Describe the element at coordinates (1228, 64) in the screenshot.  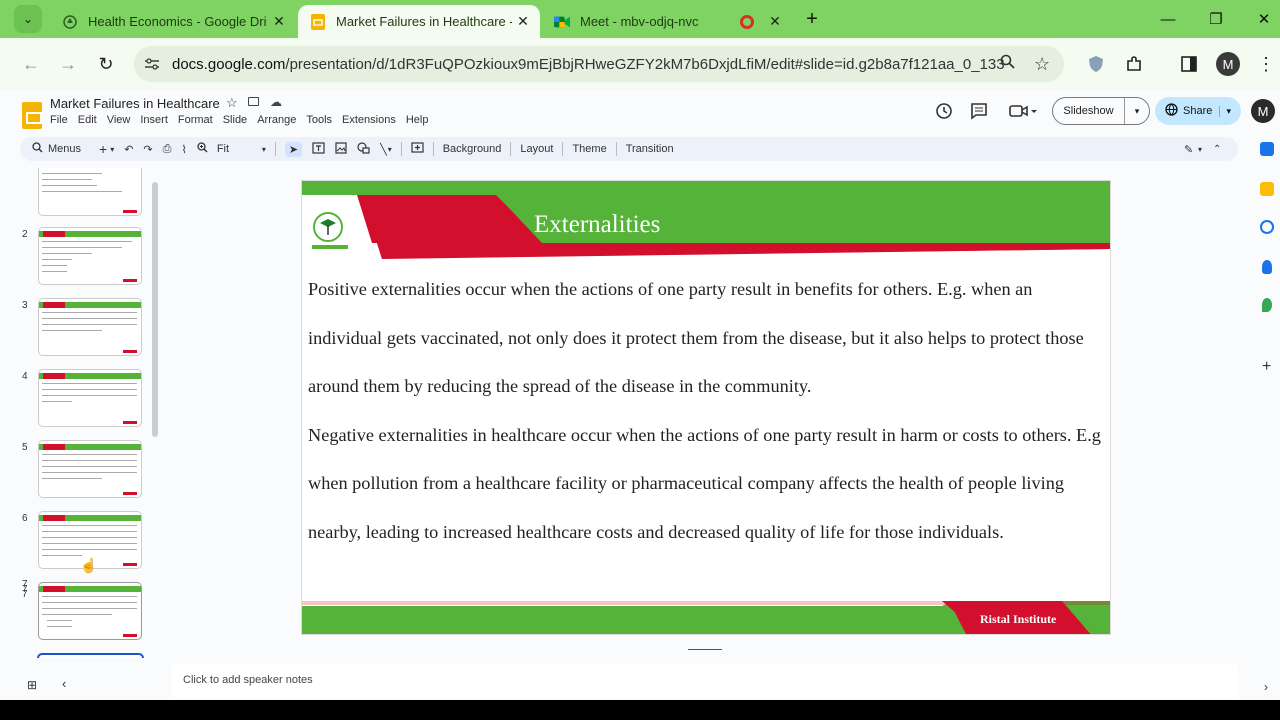
I see `profile-avatar: M` at that location.